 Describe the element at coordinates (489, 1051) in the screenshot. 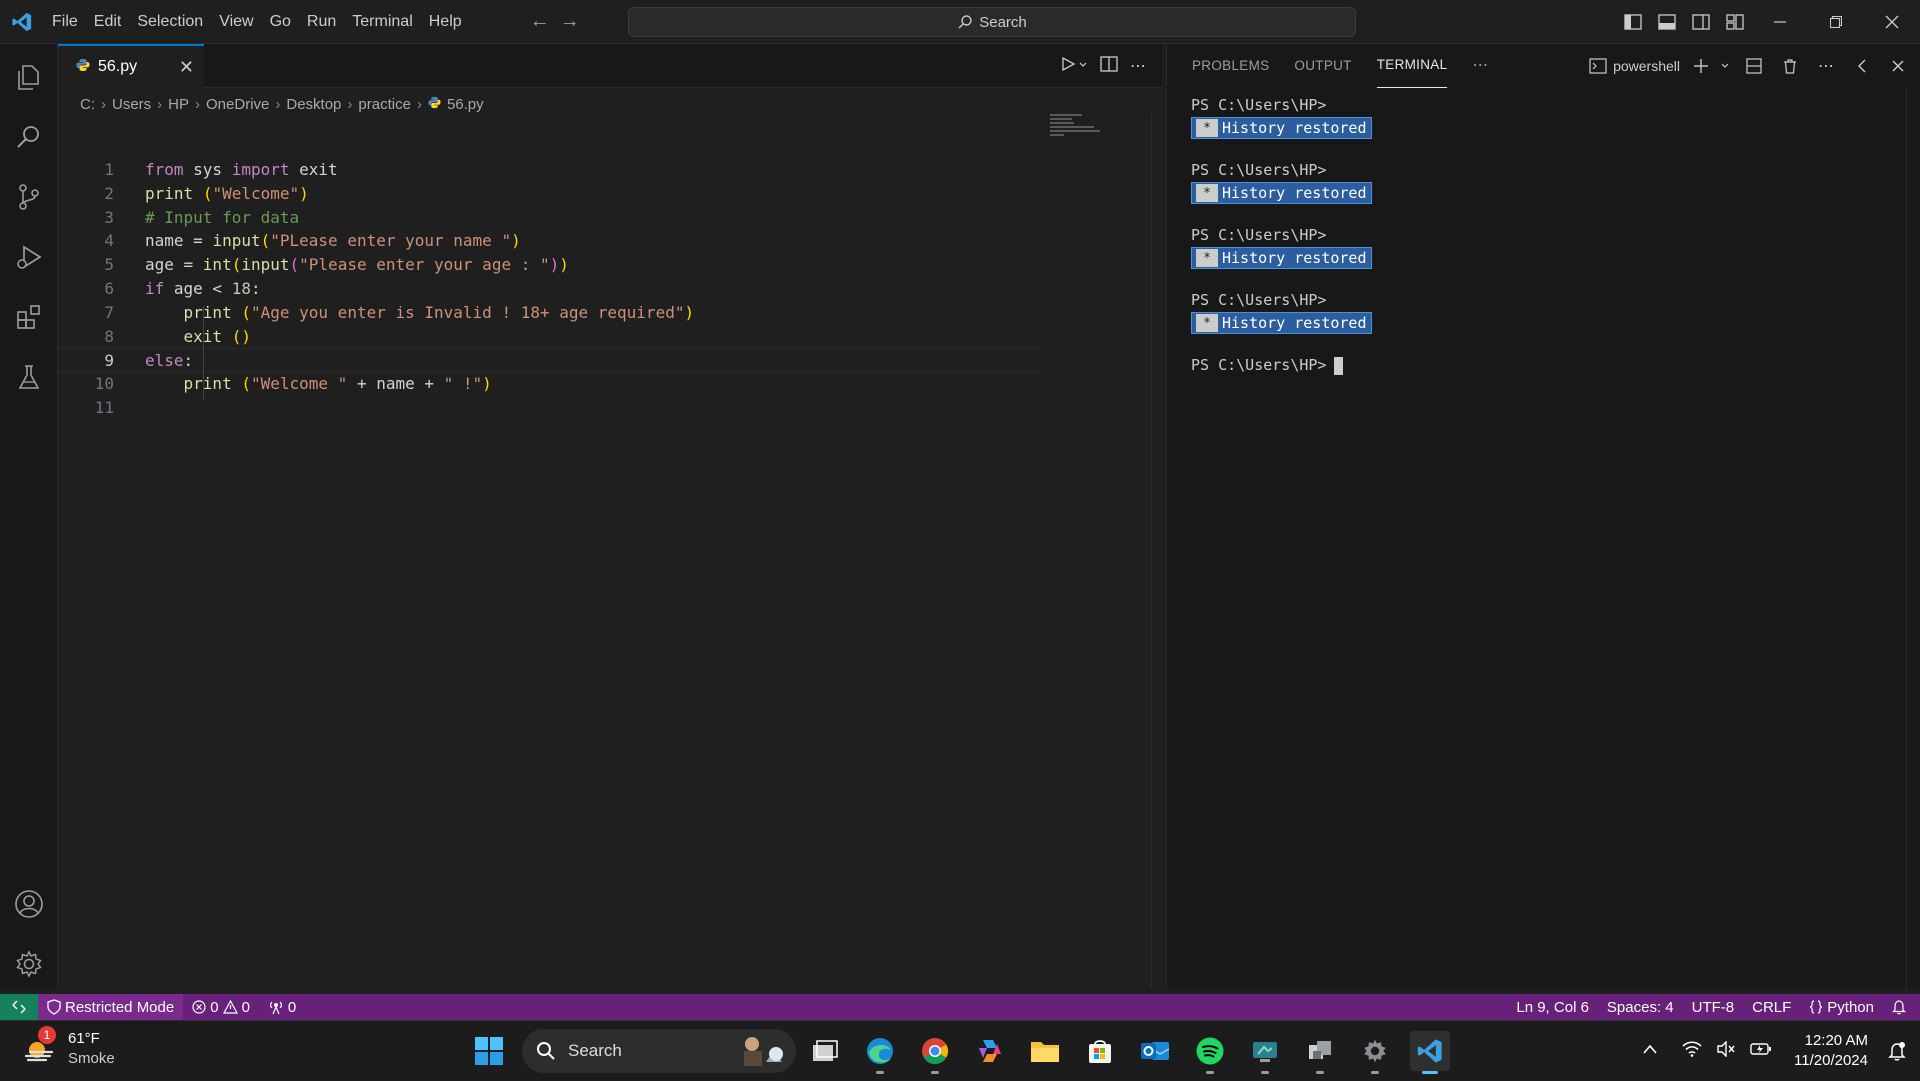

I see `windows-start-icon` at that location.